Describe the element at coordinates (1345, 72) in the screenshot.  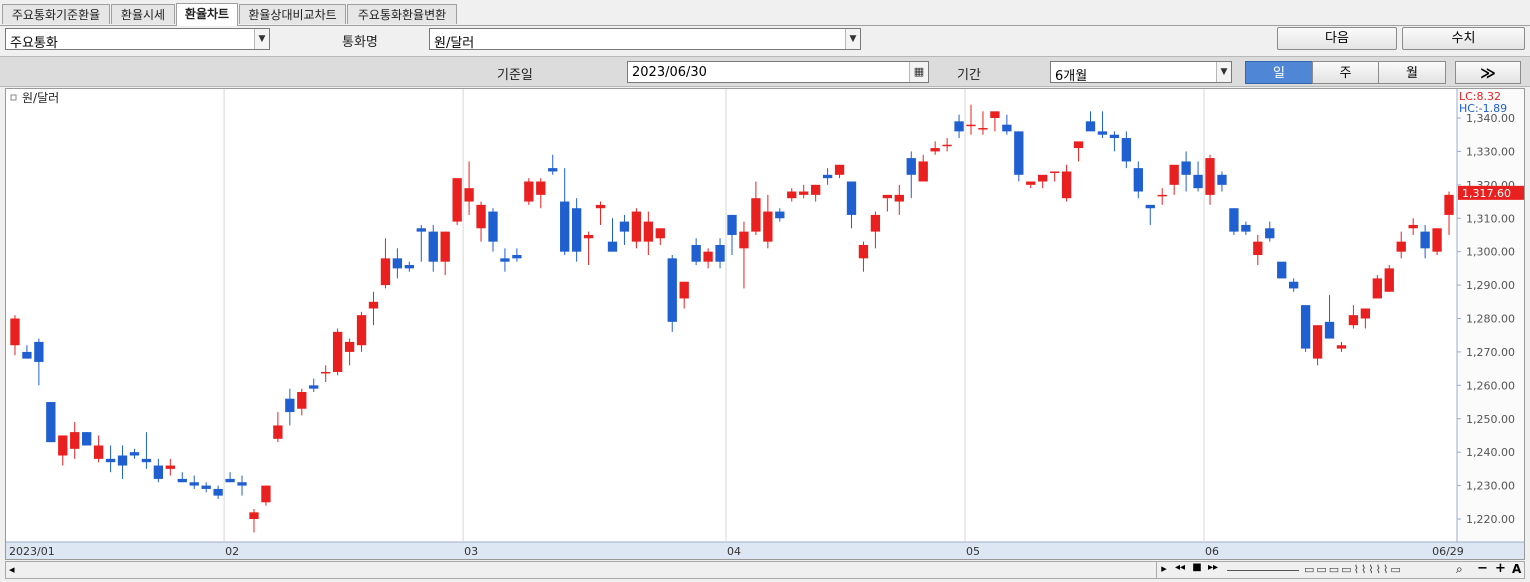
I see `periodicity-weekly: 주` at that location.